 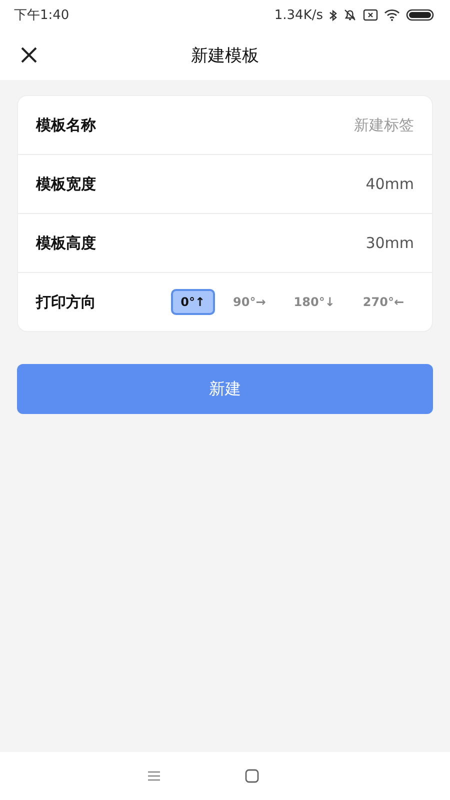 I want to click on field-label: 模板宽度, so click(x=66, y=184).